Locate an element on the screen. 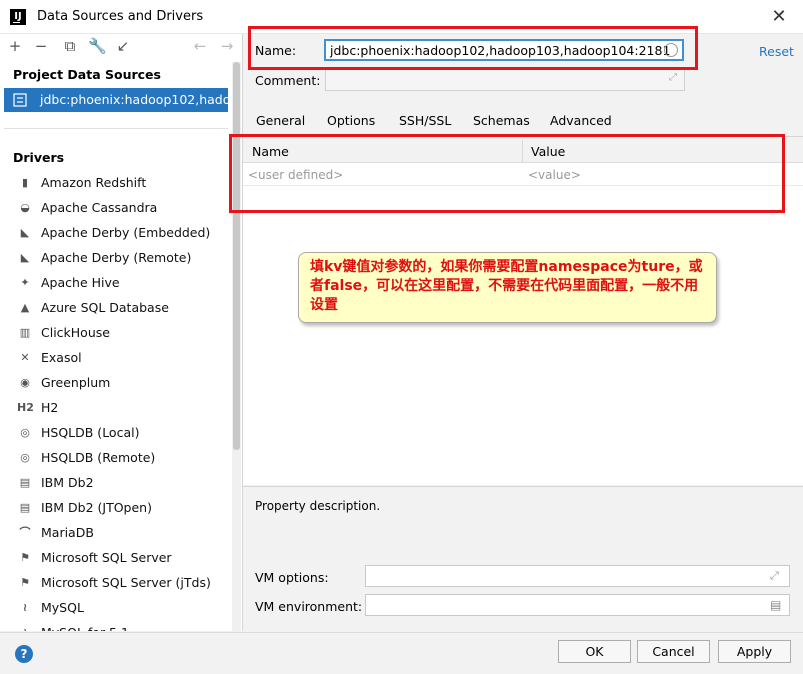 The image size is (803, 674). driver-label: Apache Derby (Remote) is located at coordinates (116, 257).